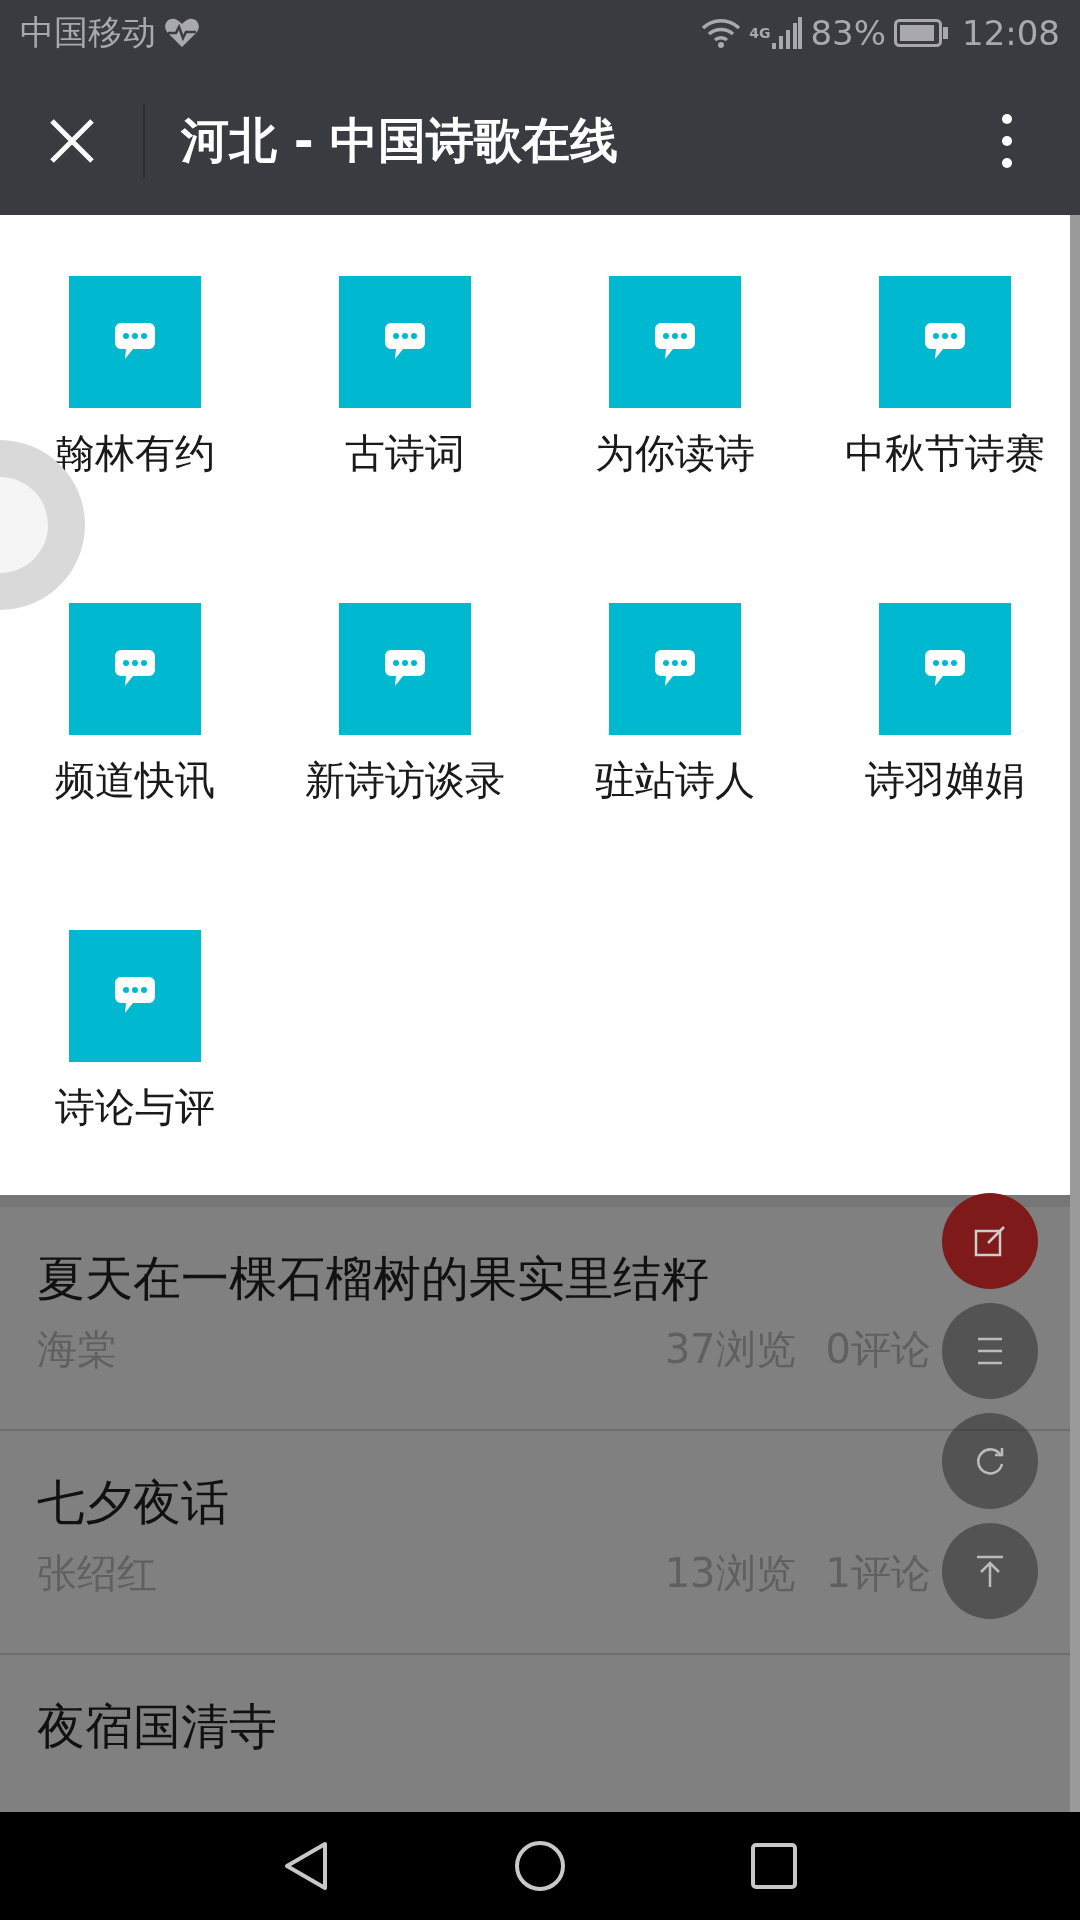 The height and width of the screenshot is (1920, 1080). I want to click on close-icon, so click(72, 140).